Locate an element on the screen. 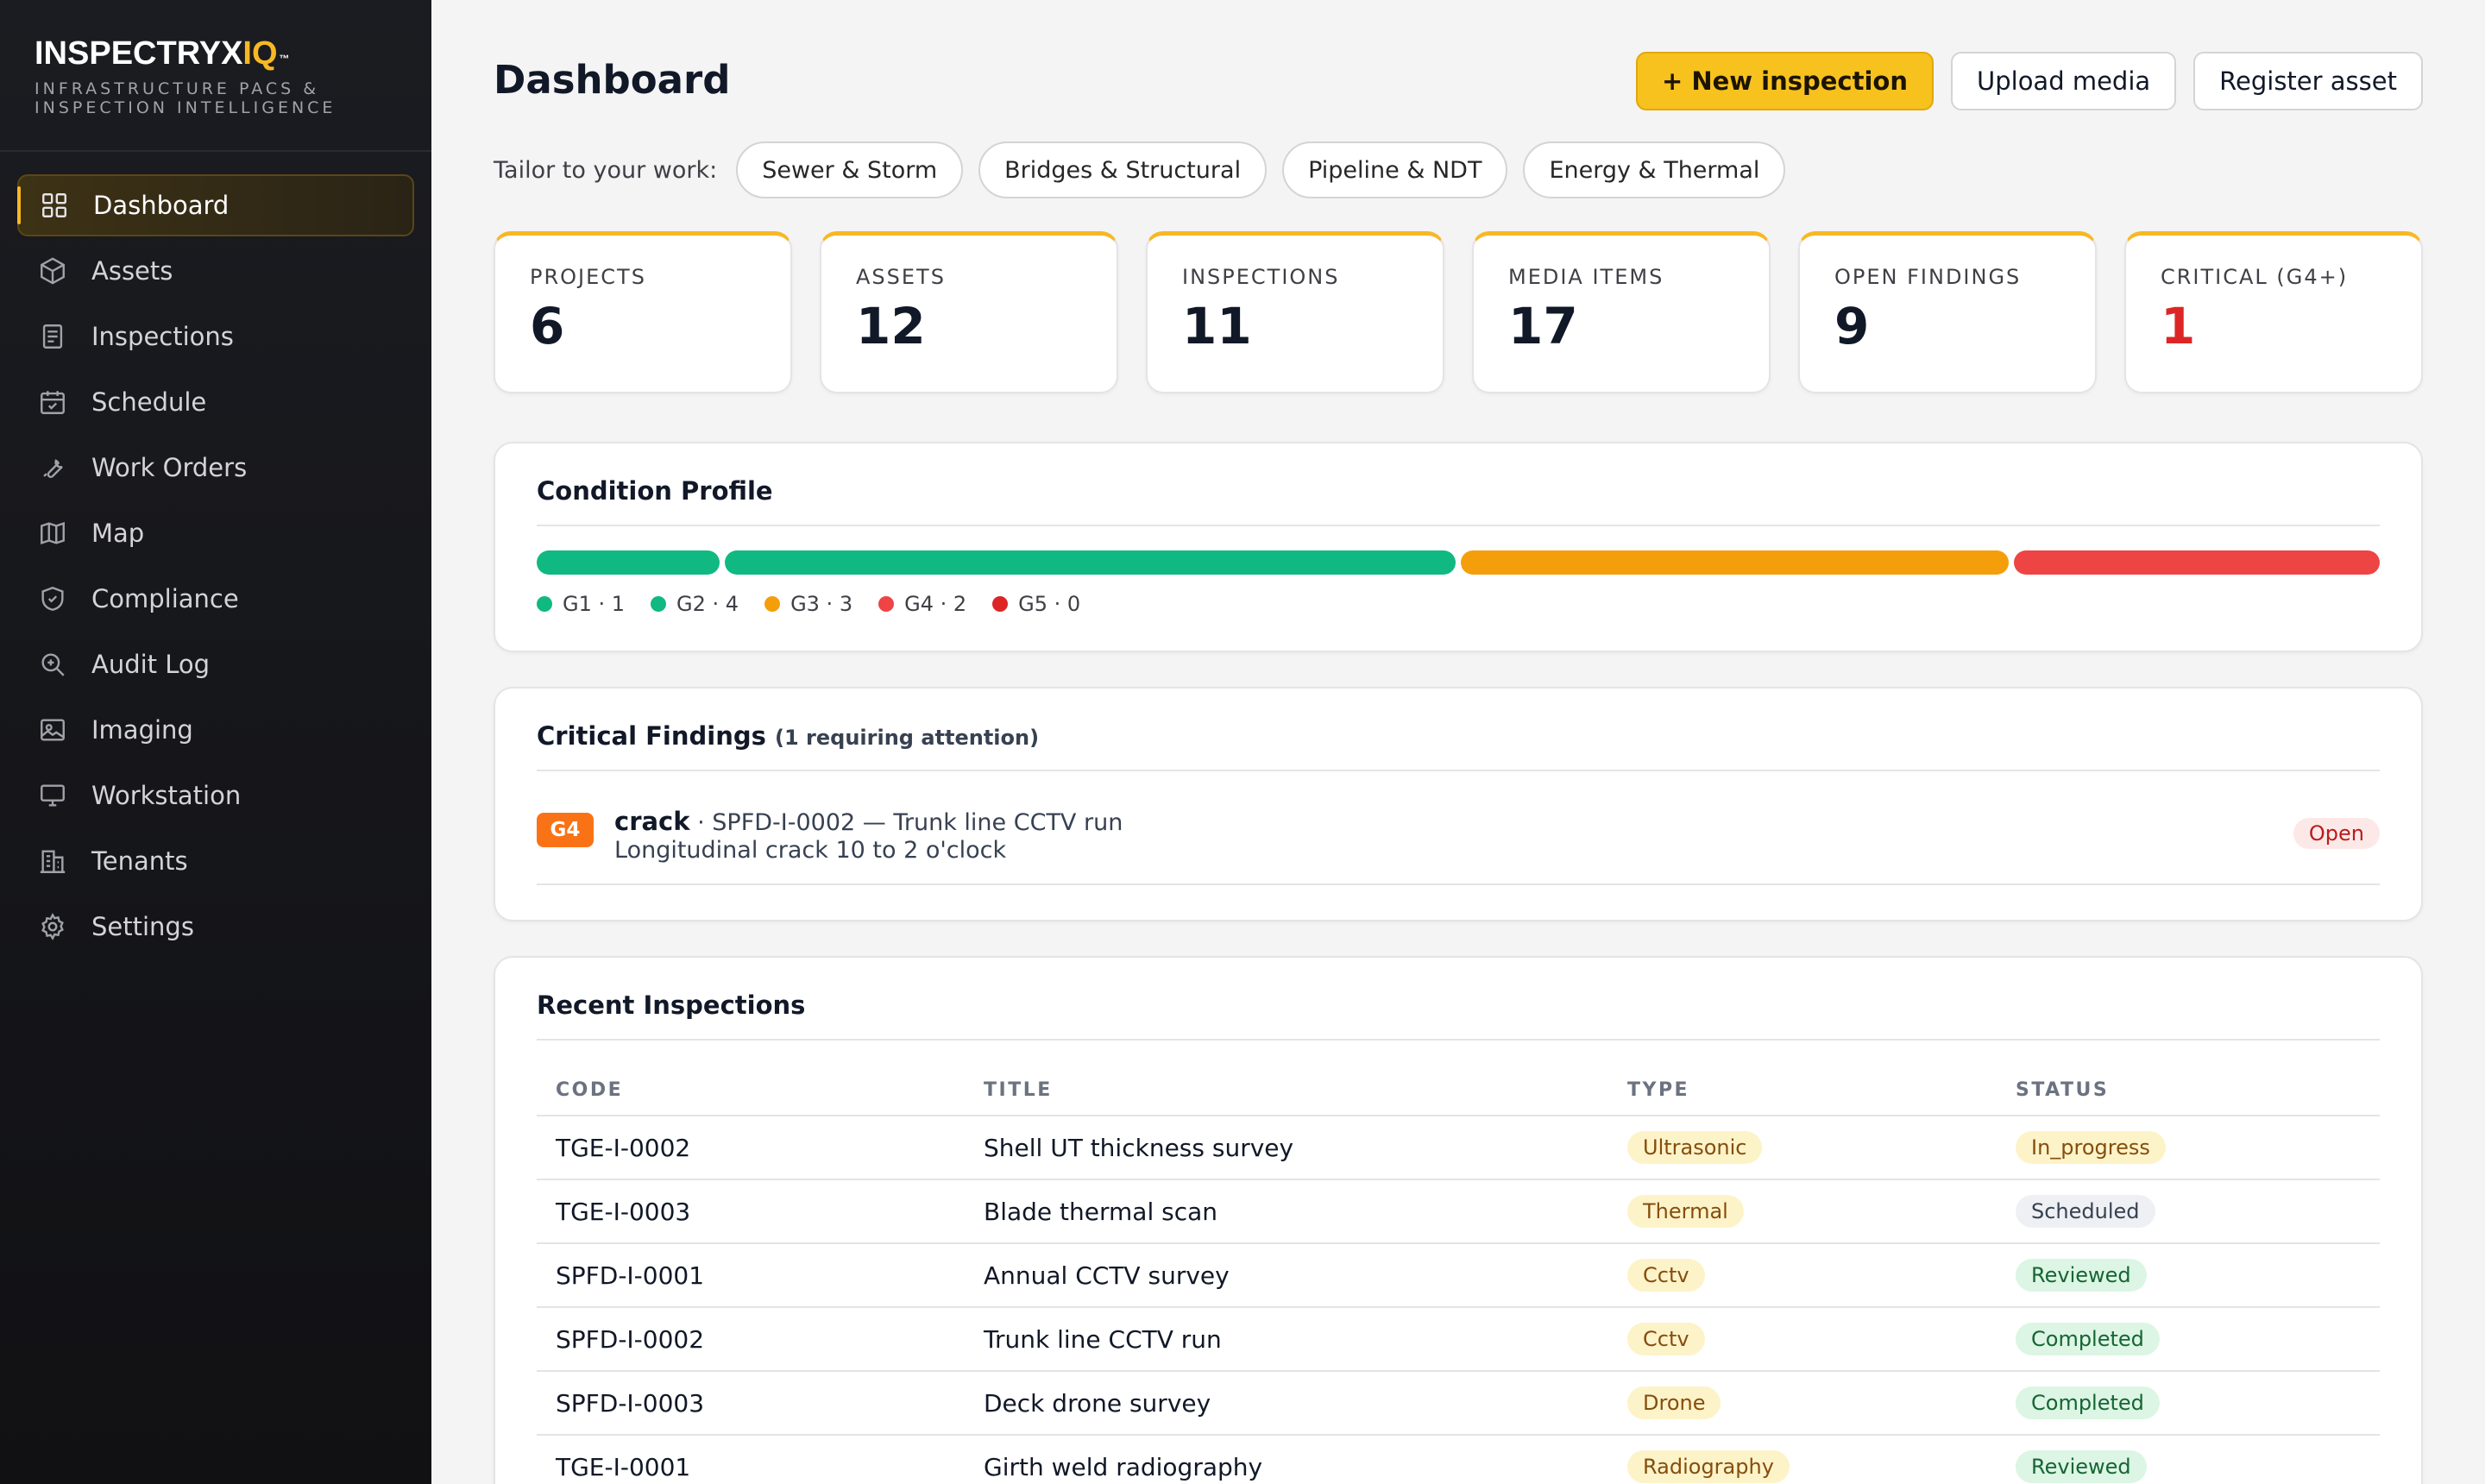 This screenshot has height=1484, width=2485. sidebar-item-label: Imaging is located at coordinates (142, 730).